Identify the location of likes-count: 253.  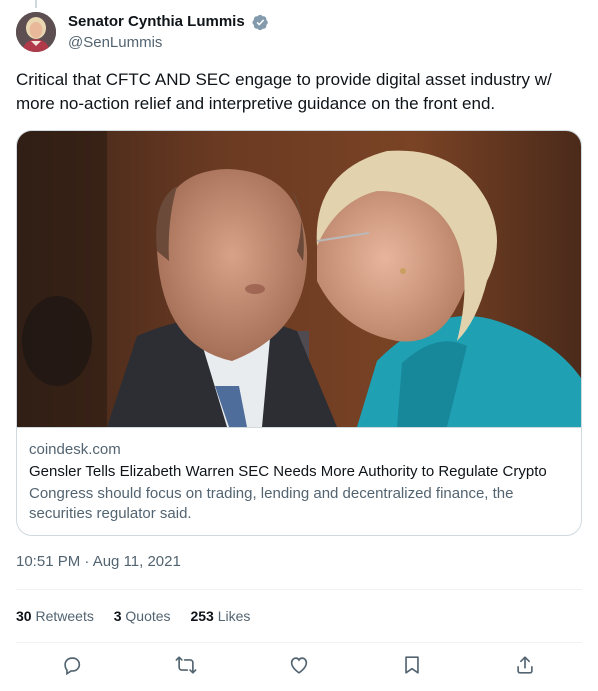
(202, 616).